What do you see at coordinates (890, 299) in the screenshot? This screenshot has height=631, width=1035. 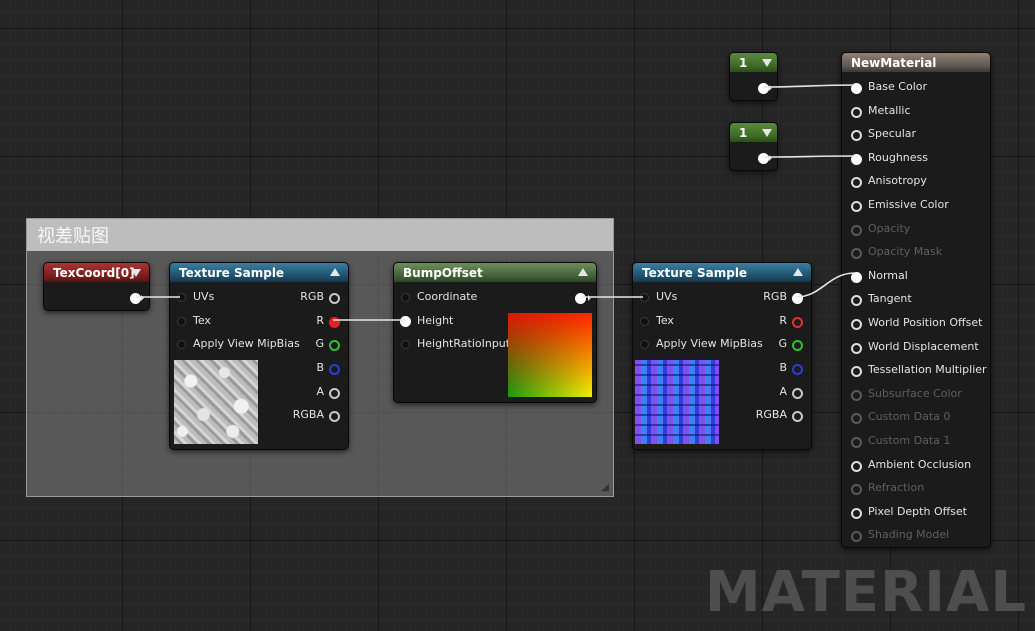 I see `material-input-label: Tangent` at bounding box center [890, 299].